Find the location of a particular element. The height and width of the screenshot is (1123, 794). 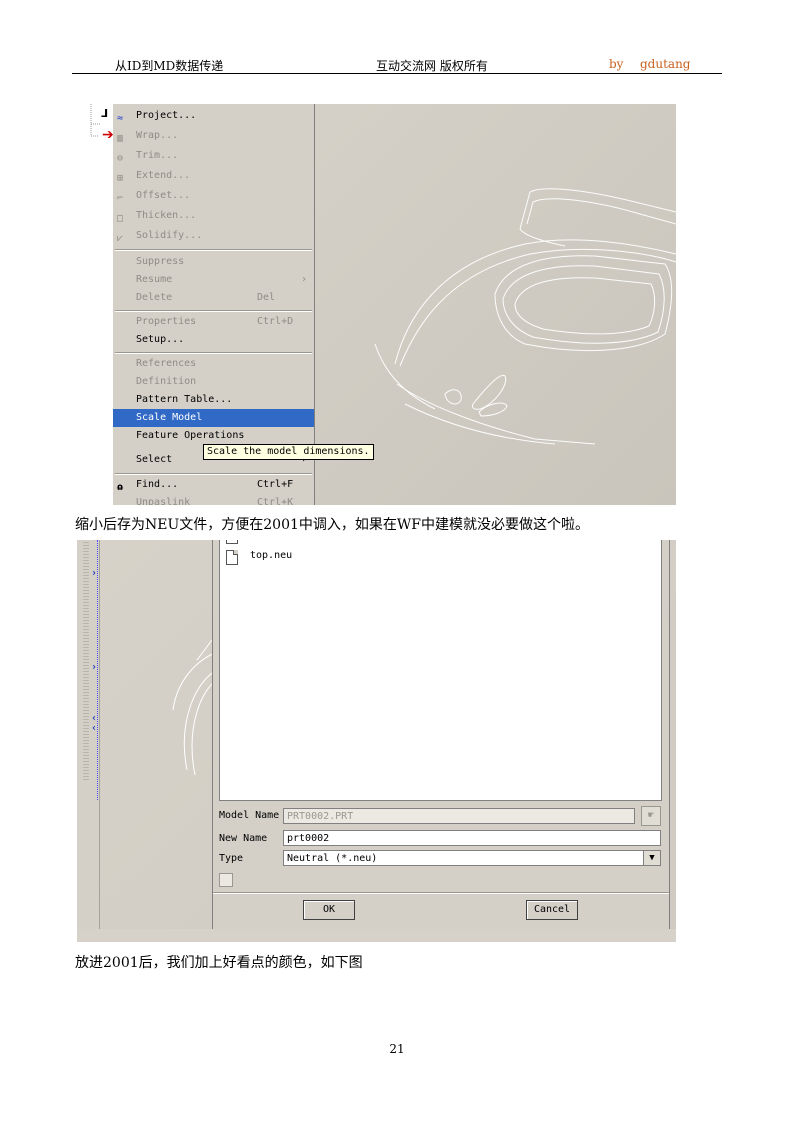

project-icon: ≈ is located at coordinates (120, 118).